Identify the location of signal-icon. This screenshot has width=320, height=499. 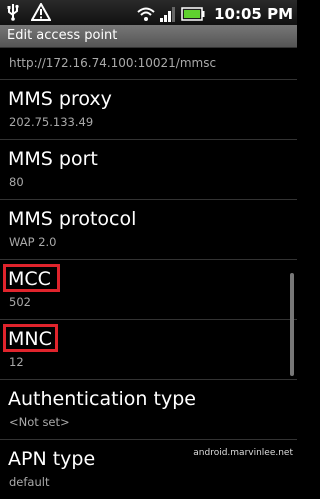
(167, 14).